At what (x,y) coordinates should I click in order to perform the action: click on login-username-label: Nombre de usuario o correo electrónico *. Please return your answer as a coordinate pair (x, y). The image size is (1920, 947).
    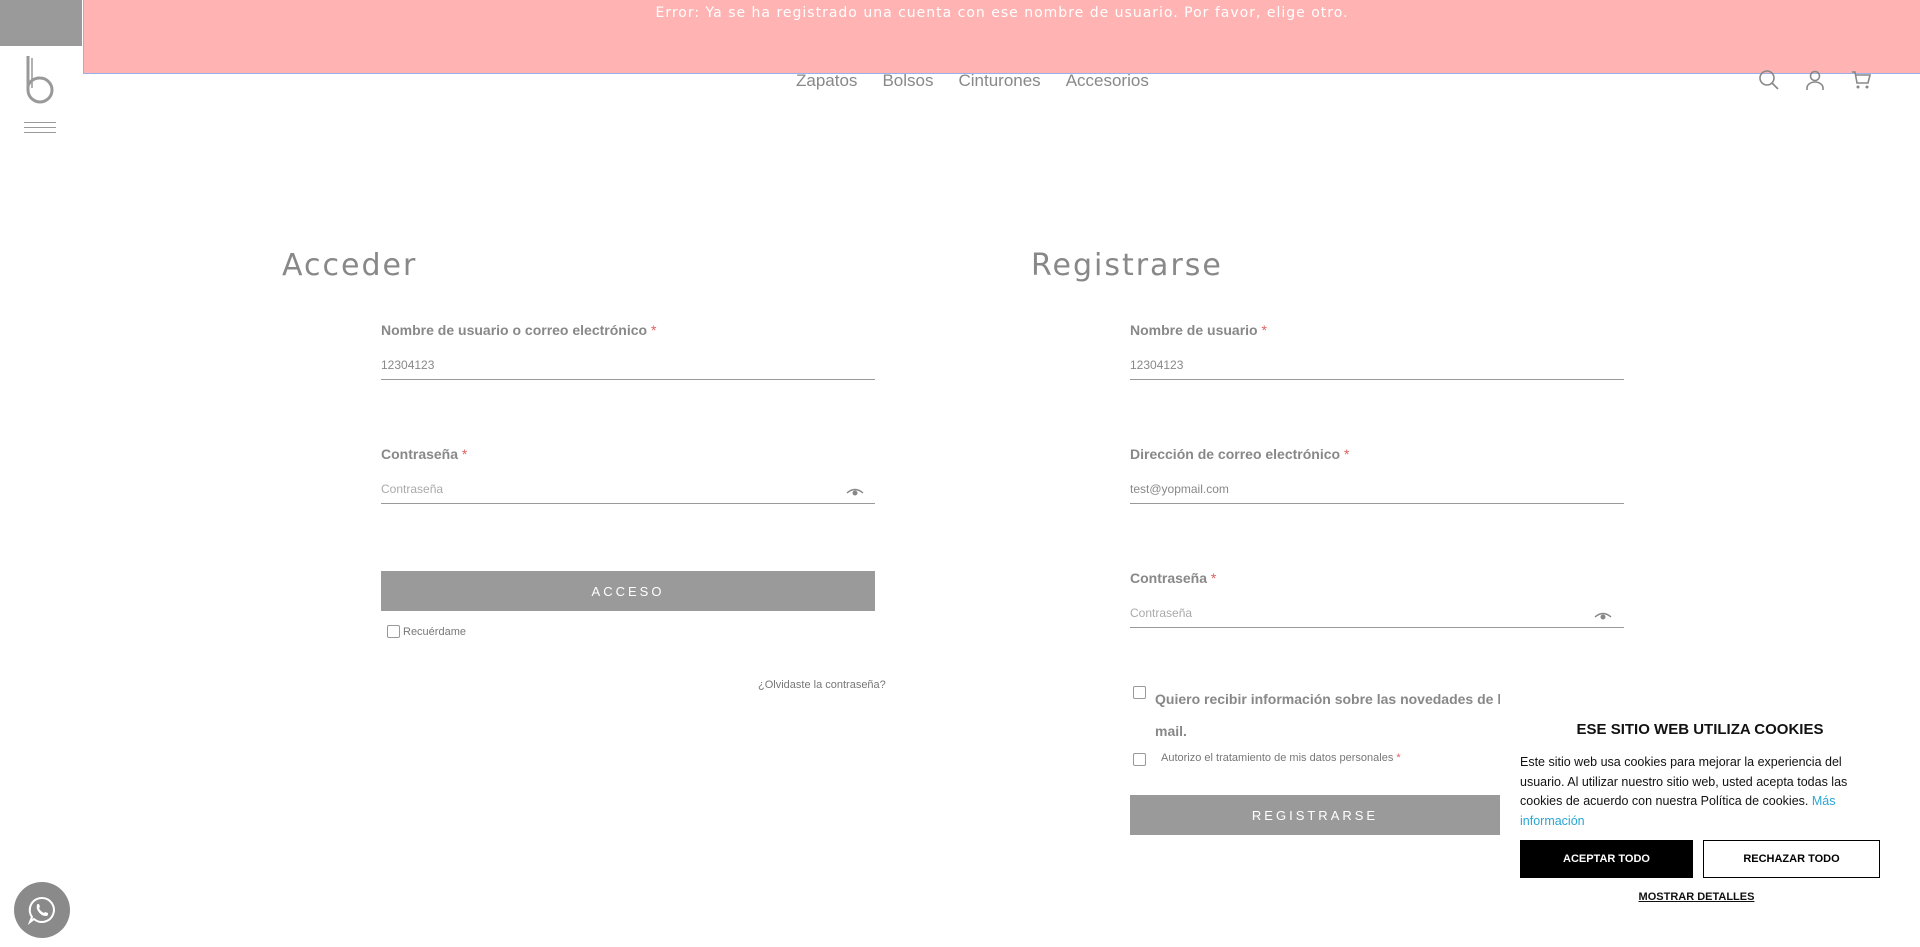
    Looking at the image, I should click on (519, 330).